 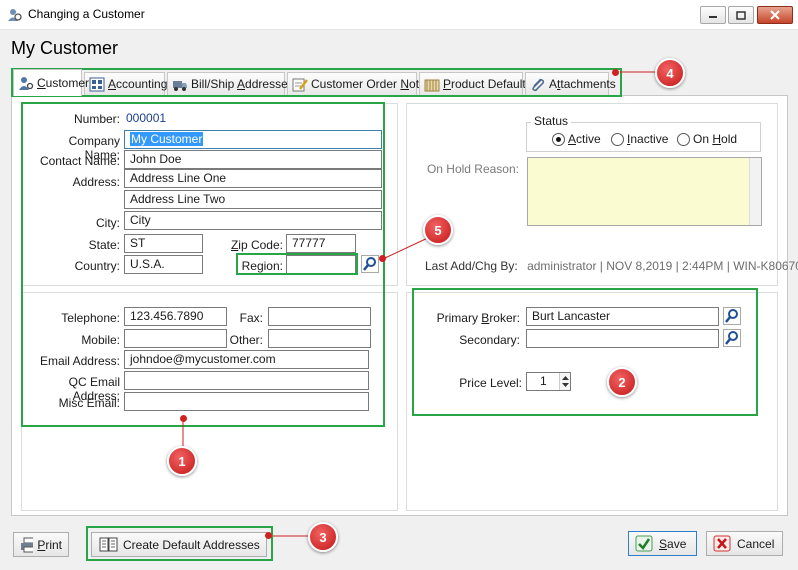 I want to click on customer-icon, so click(x=26, y=83).